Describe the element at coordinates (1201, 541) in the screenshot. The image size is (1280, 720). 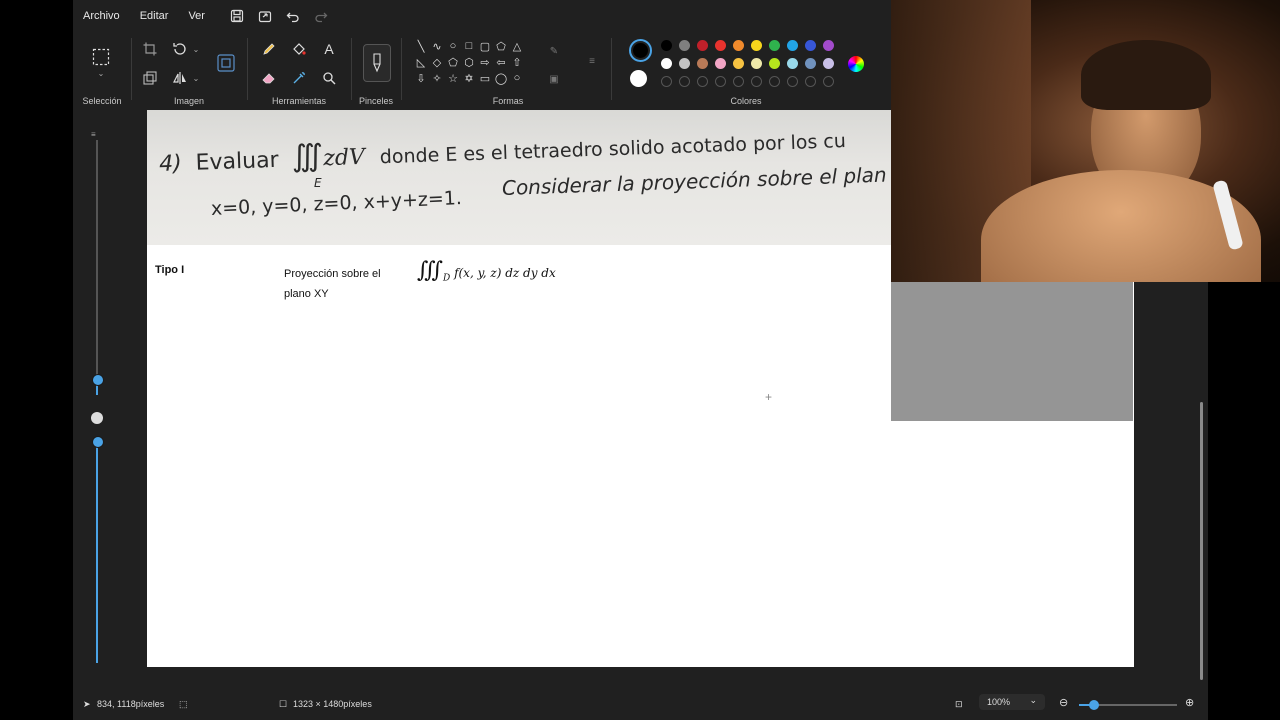
I see `scrollbar-thumb` at that location.